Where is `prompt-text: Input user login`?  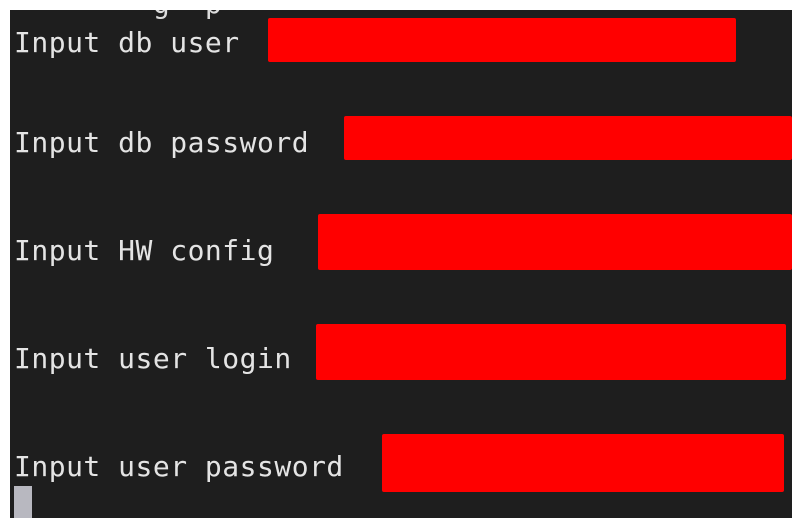 prompt-text: Input user login is located at coordinates (153, 358).